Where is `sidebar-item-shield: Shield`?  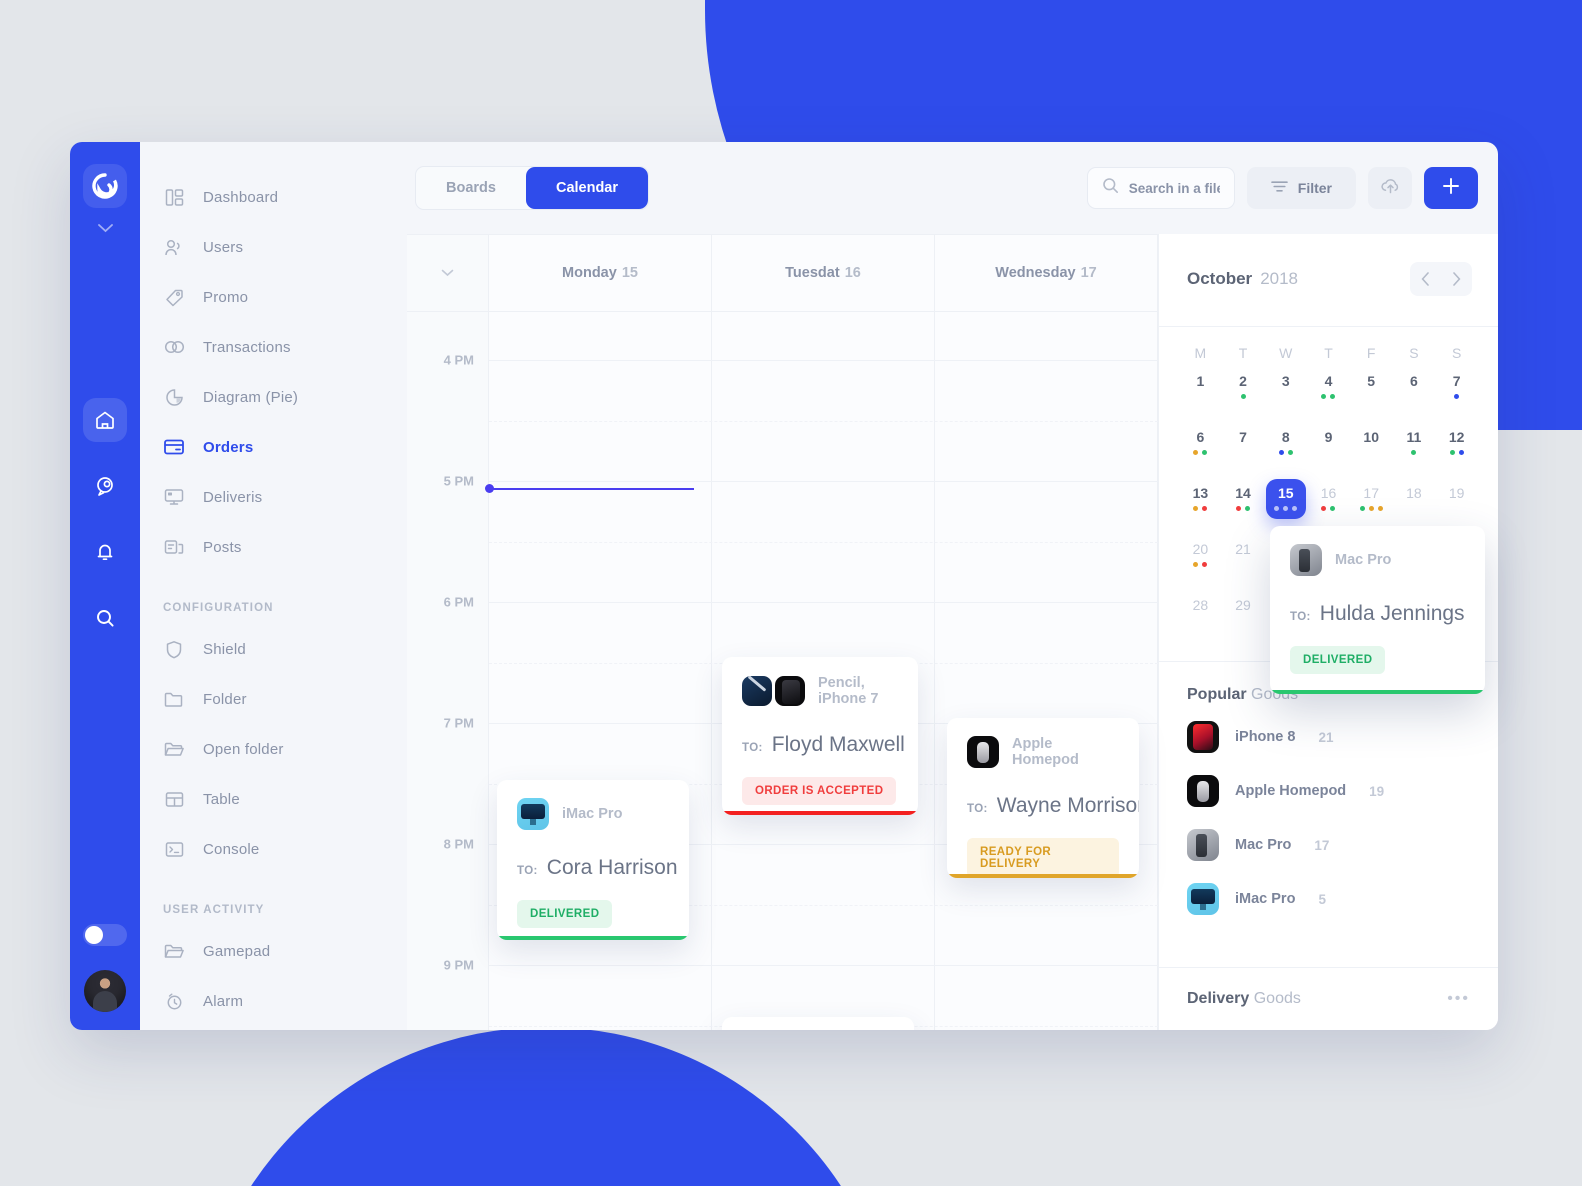 sidebar-item-shield: Shield is located at coordinates (273, 649).